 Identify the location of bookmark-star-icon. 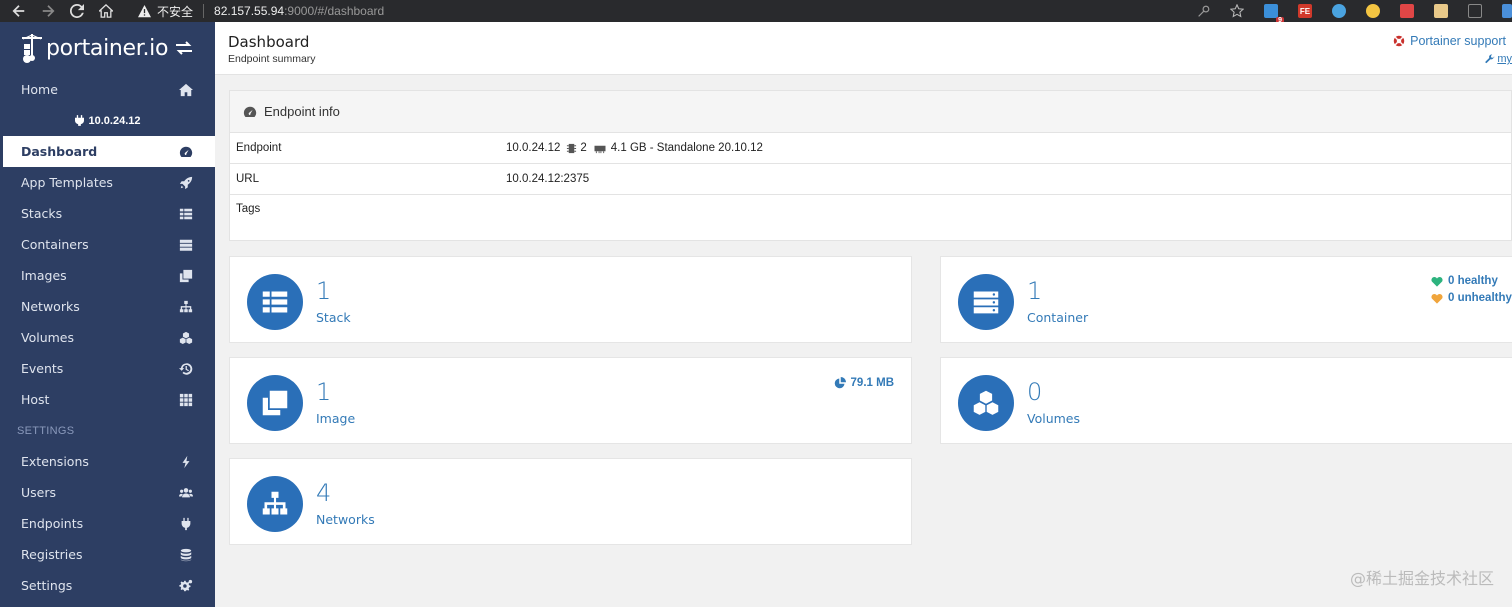
(1237, 11).